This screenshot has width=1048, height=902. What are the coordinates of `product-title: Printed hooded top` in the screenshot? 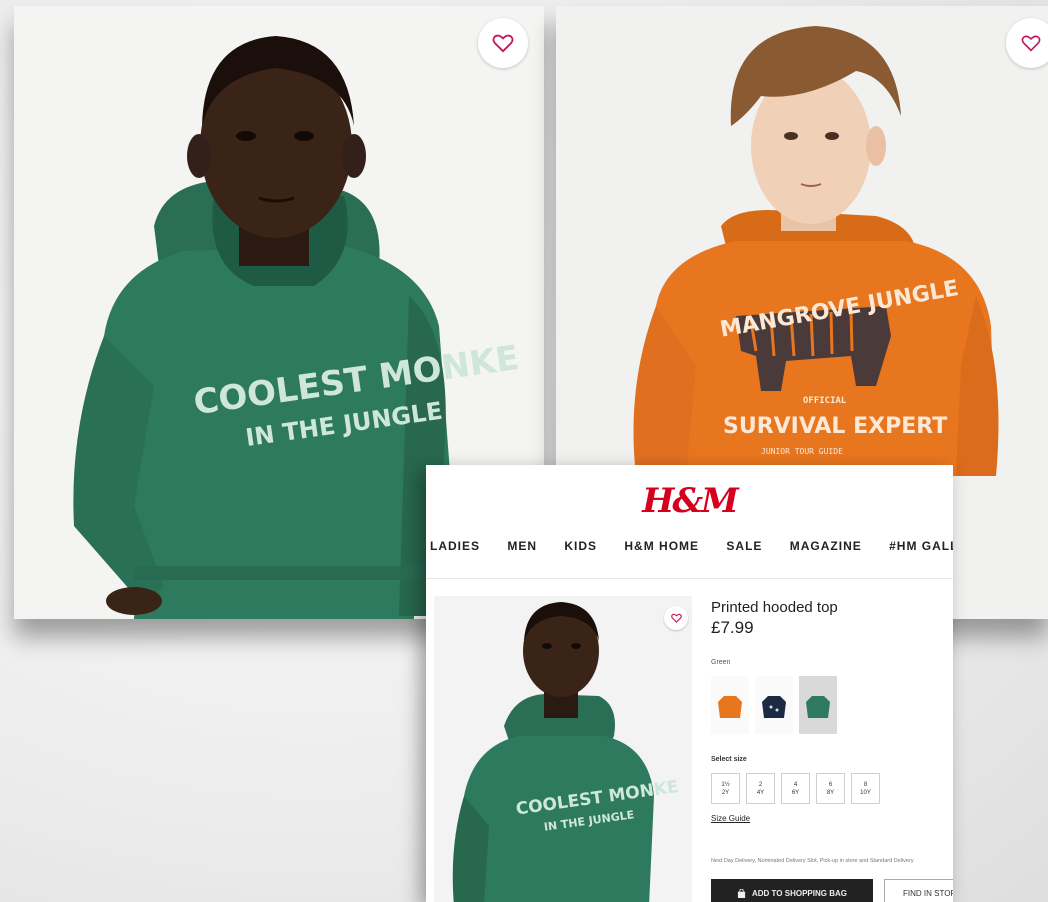 It's located at (774, 607).